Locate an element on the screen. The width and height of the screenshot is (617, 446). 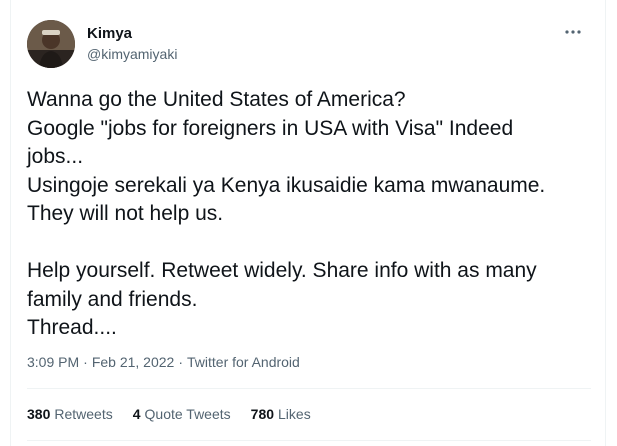
tweet-date: Feb 21, 2022 is located at coordinates (133, 362).